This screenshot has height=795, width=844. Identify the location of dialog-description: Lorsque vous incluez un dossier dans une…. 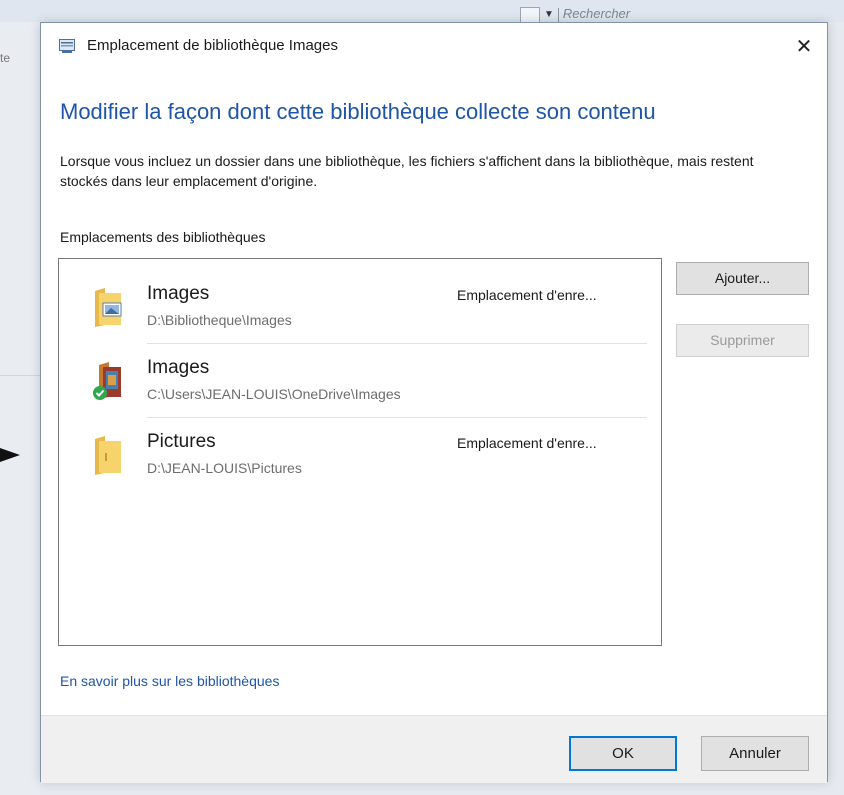
(407, 171).